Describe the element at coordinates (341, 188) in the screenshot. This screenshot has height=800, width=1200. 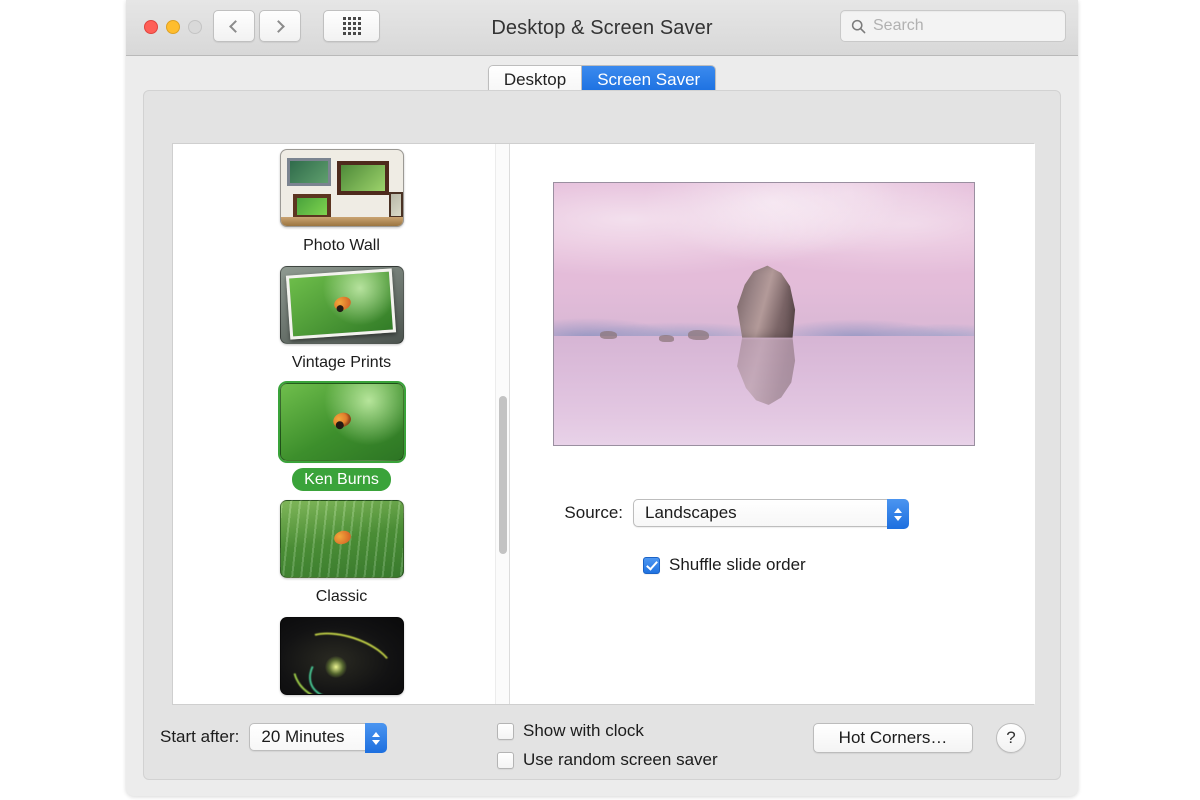
I see `photo-wall-thumbnail` at that location.